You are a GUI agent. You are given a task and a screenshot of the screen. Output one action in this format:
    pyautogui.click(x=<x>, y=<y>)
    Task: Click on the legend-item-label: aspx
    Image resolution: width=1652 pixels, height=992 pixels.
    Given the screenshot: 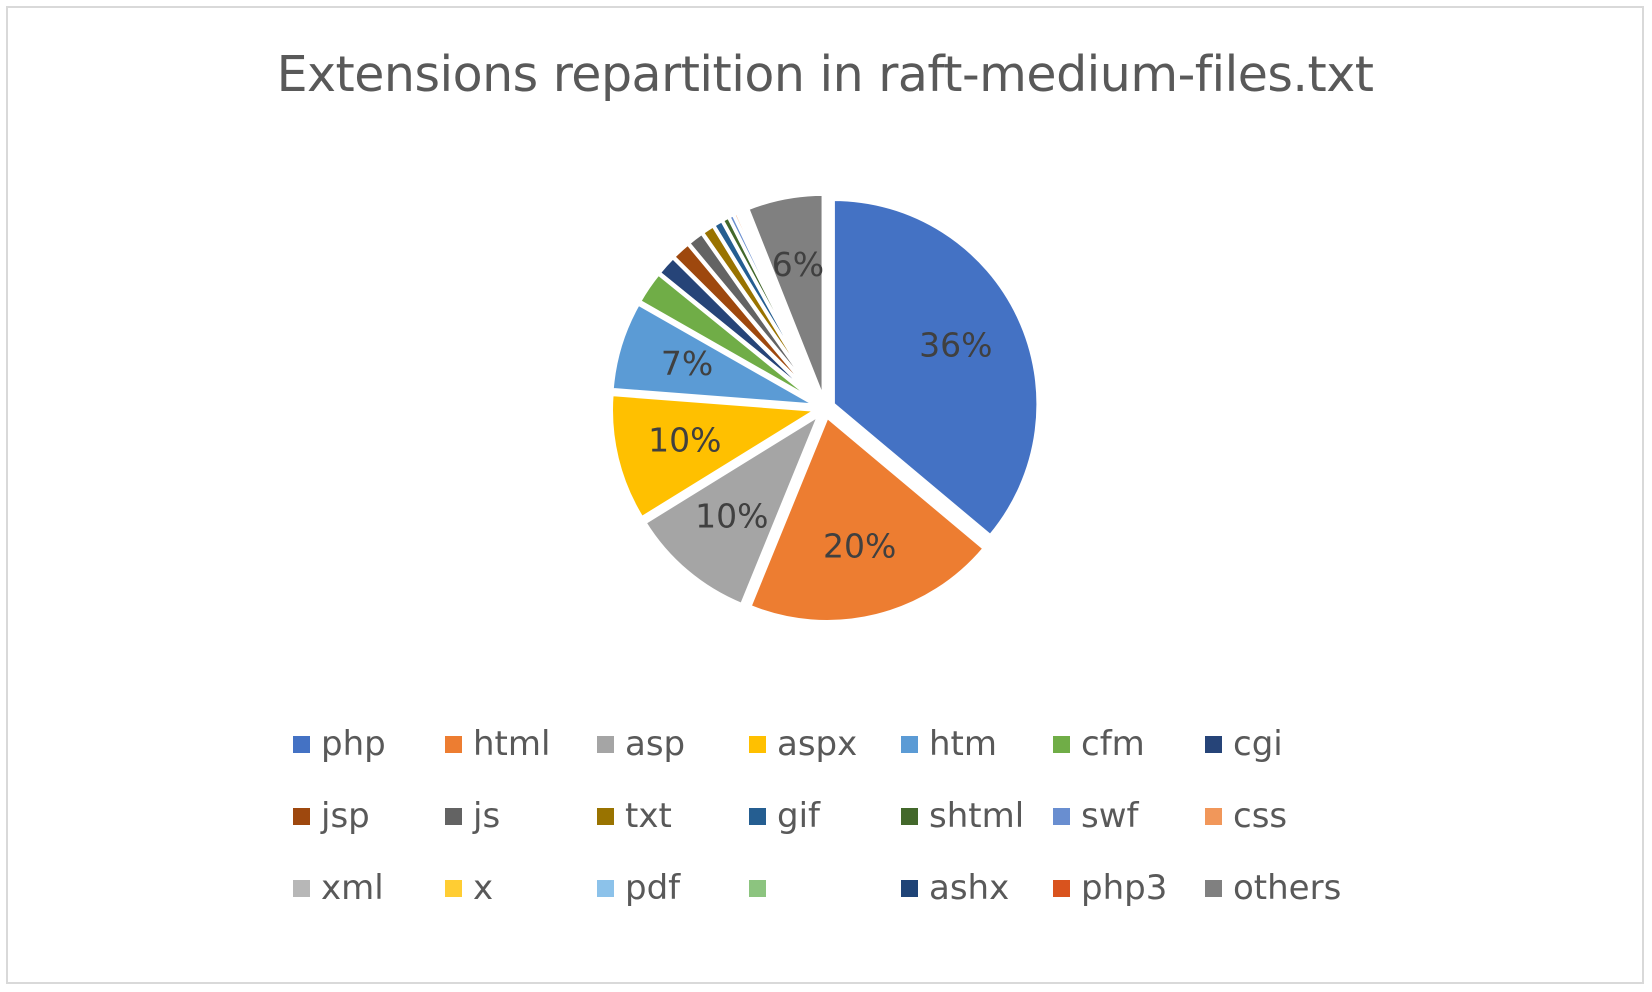 What is the action you would take?
    pyautogui.click(x=817, y=744)
    